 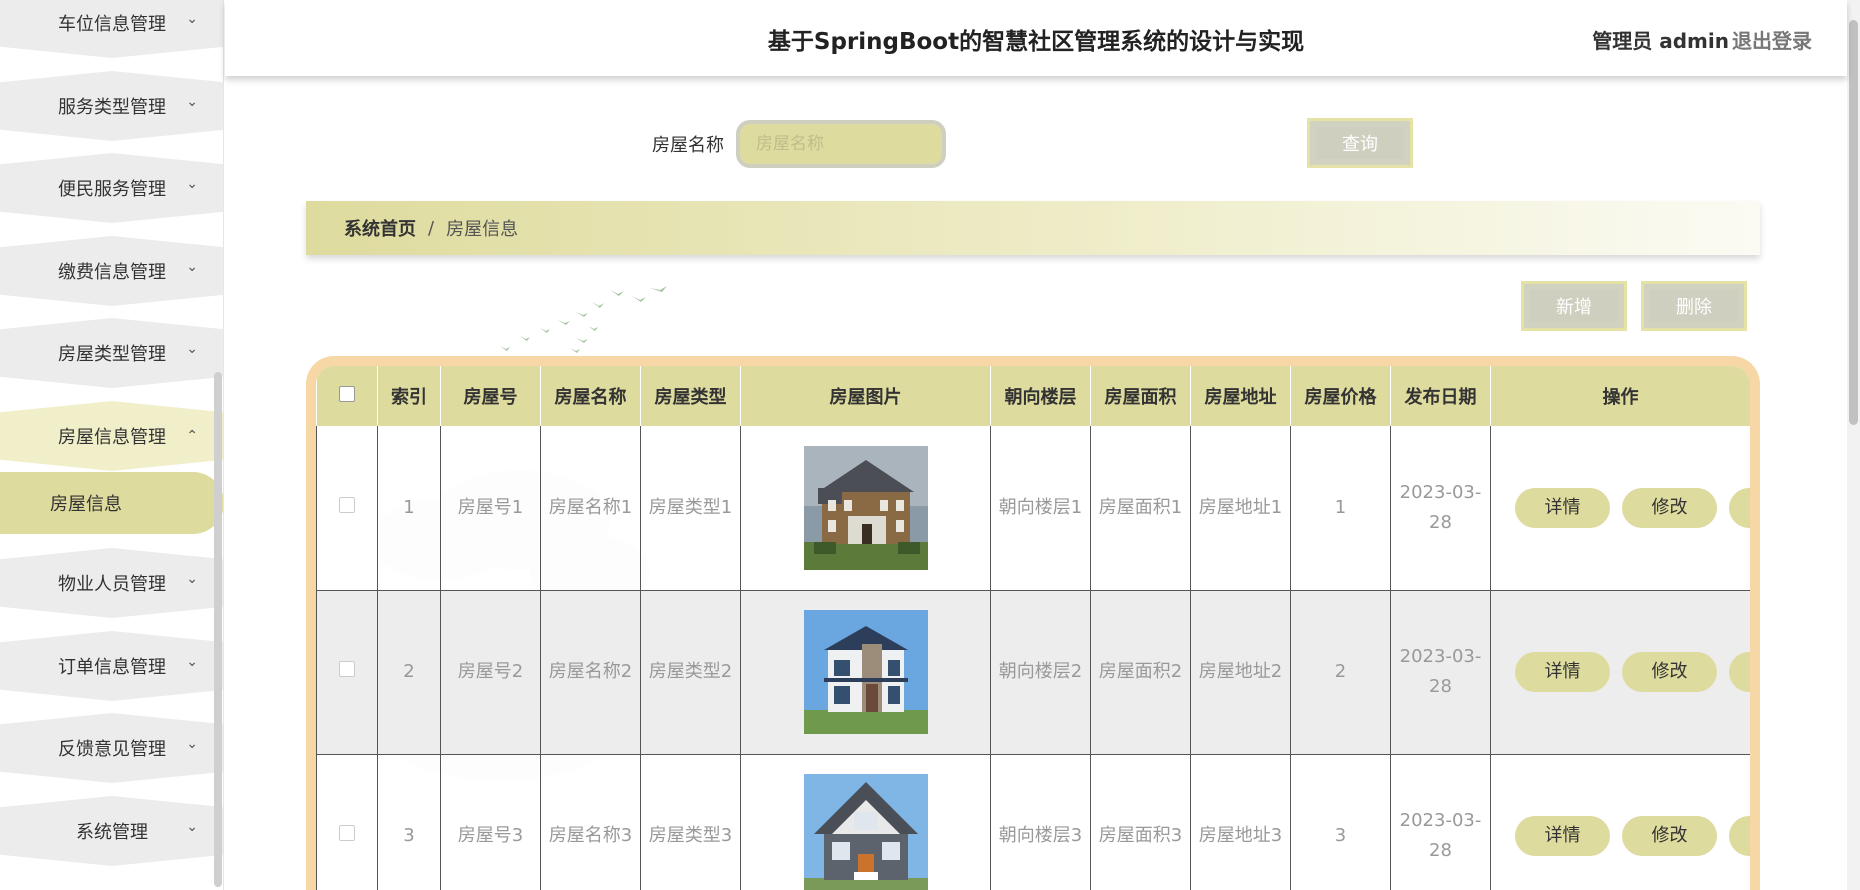 I want to click on cell-orientation-floor: 朝向楼层2, so click(x=1040, y=672).